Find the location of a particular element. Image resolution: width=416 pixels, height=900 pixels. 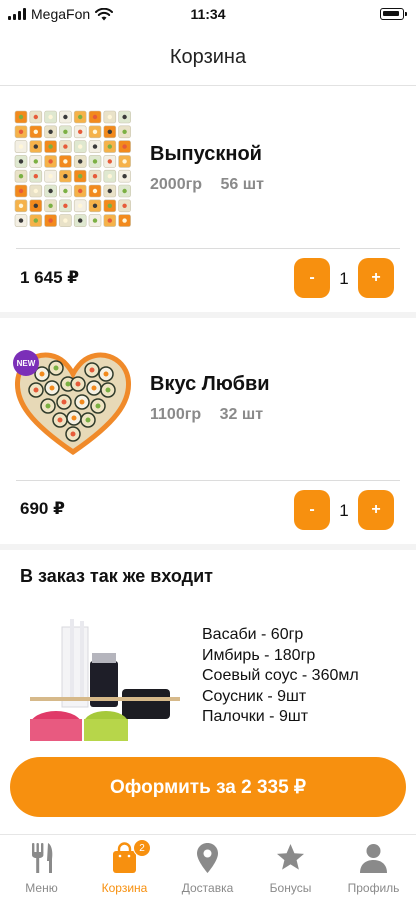

tab-label: Бонусы is located at coordinates (290, 888).